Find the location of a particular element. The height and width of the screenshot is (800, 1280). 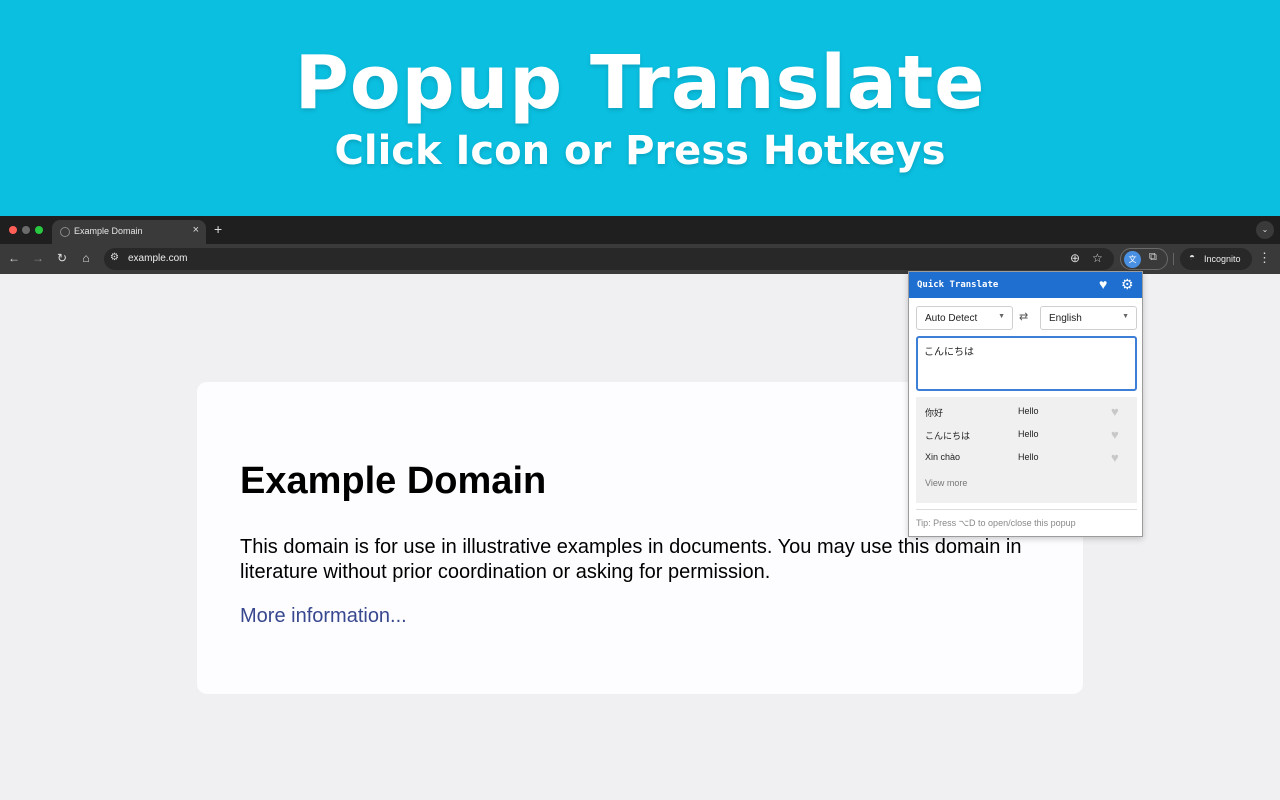

favorites-heart-icon: ♥ is located at coordinates (1103, 284).